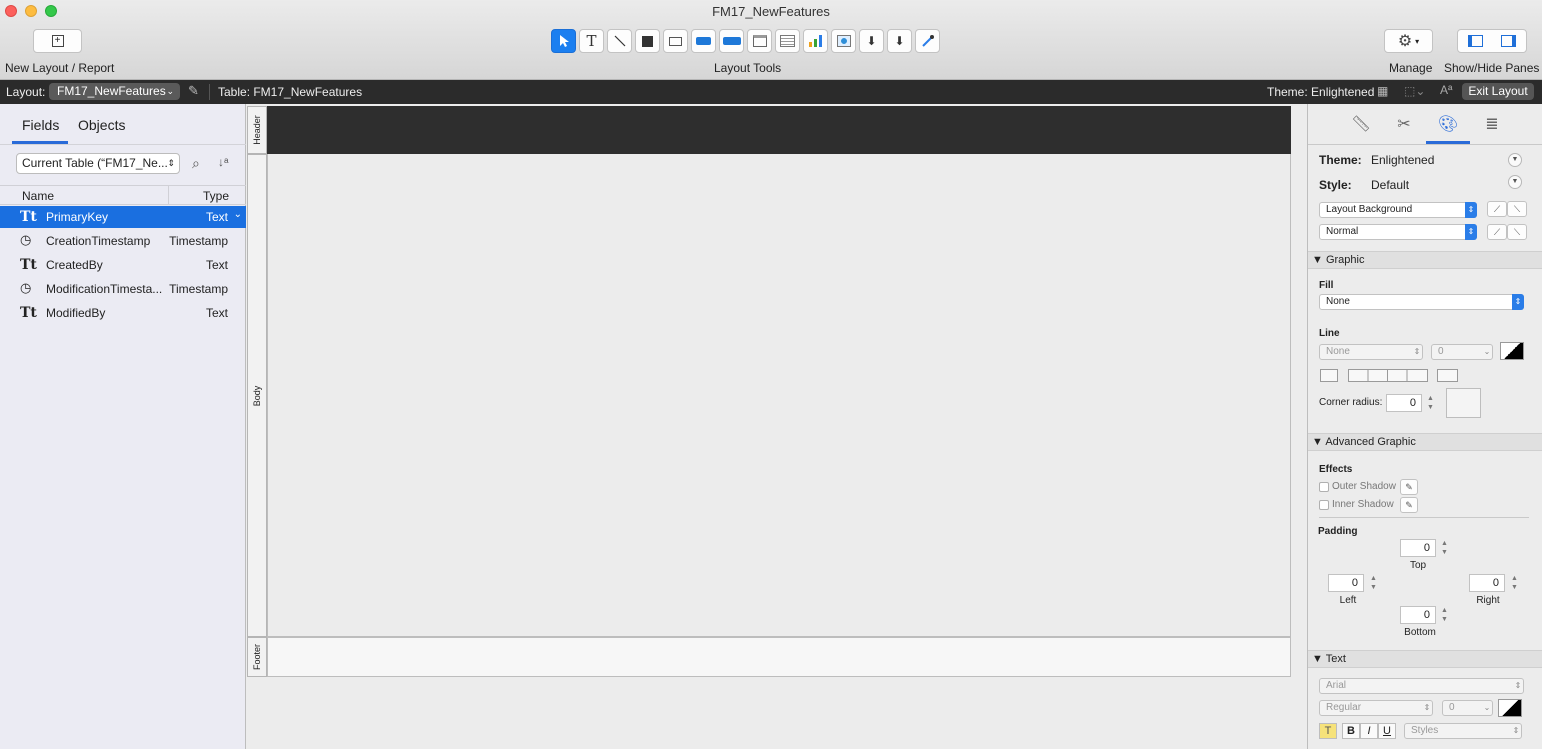 This screenshot has height=749, width=1542. I want to click on line-color-well, so click(1512, 351).